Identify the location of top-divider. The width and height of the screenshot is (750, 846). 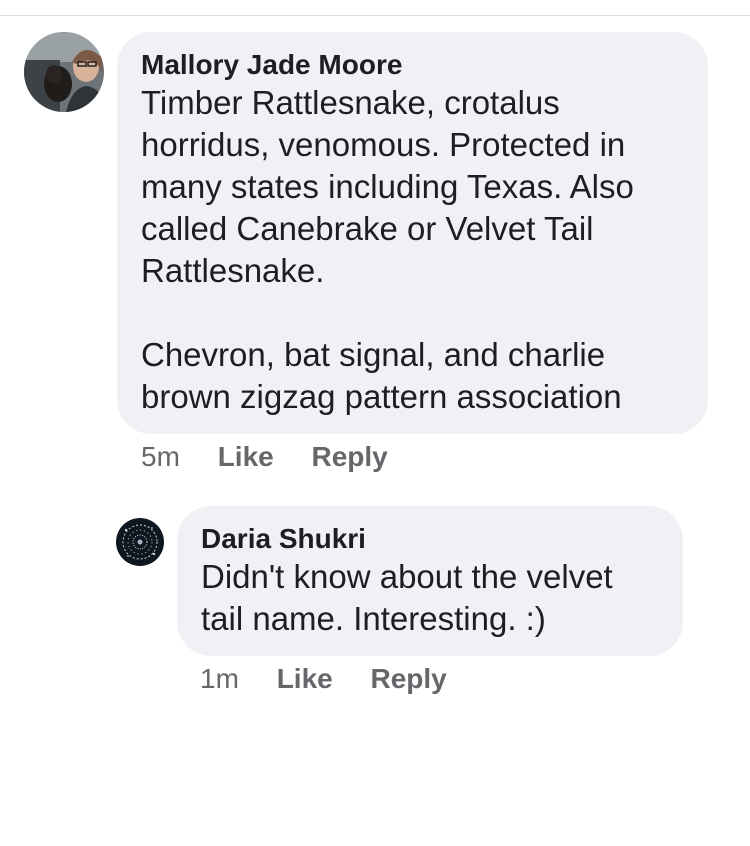
(375, 15).